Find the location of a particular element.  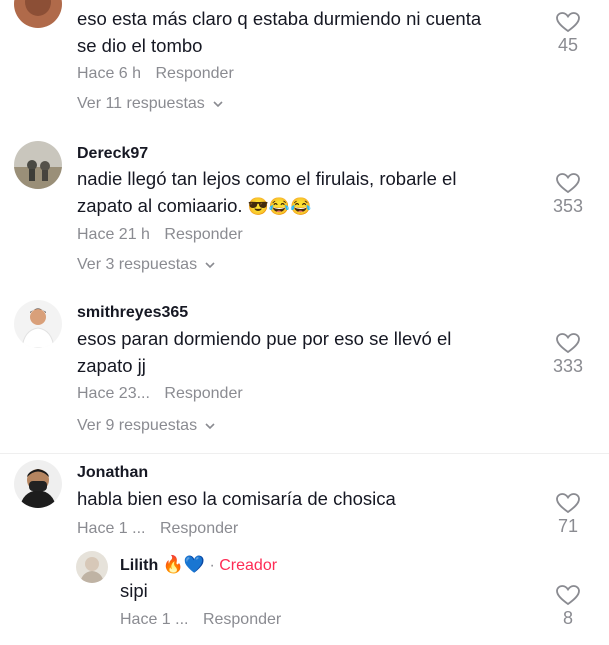

view-replies-button: Ver 9 respuestas is located at coordinates (147, 426).